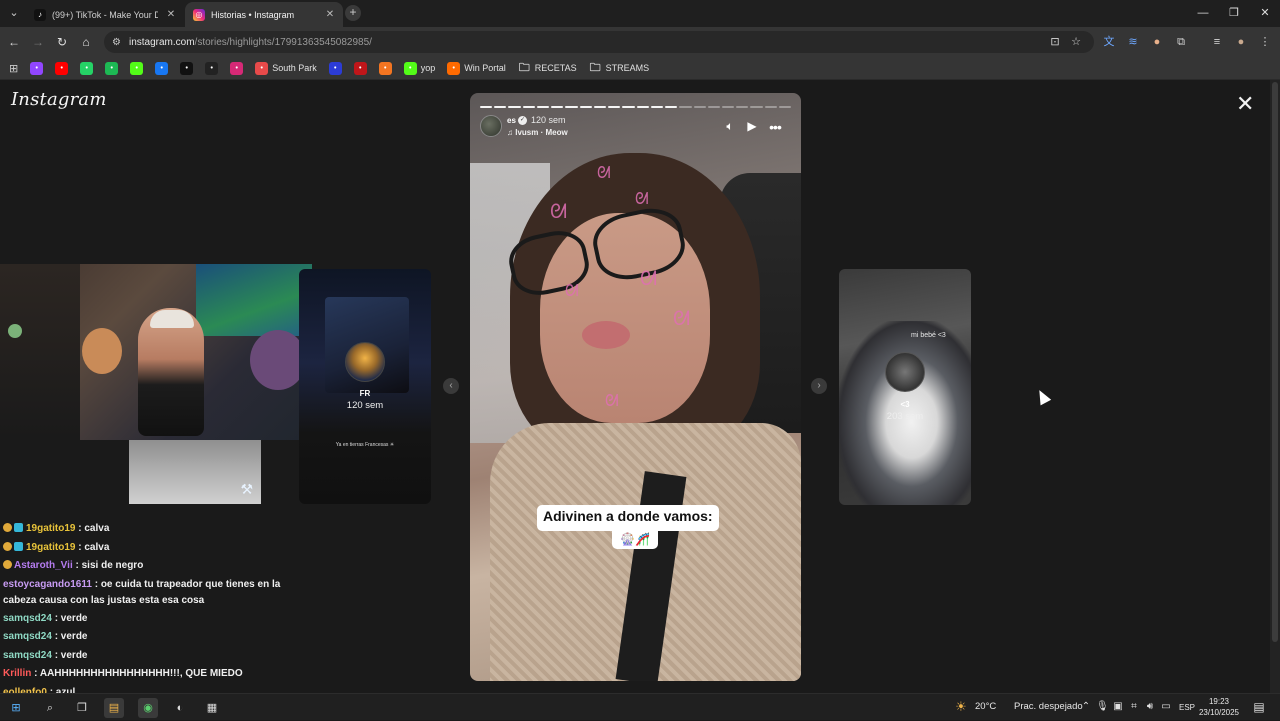  I want to click on mute-icon: 🔈︎, so click(730, 126).